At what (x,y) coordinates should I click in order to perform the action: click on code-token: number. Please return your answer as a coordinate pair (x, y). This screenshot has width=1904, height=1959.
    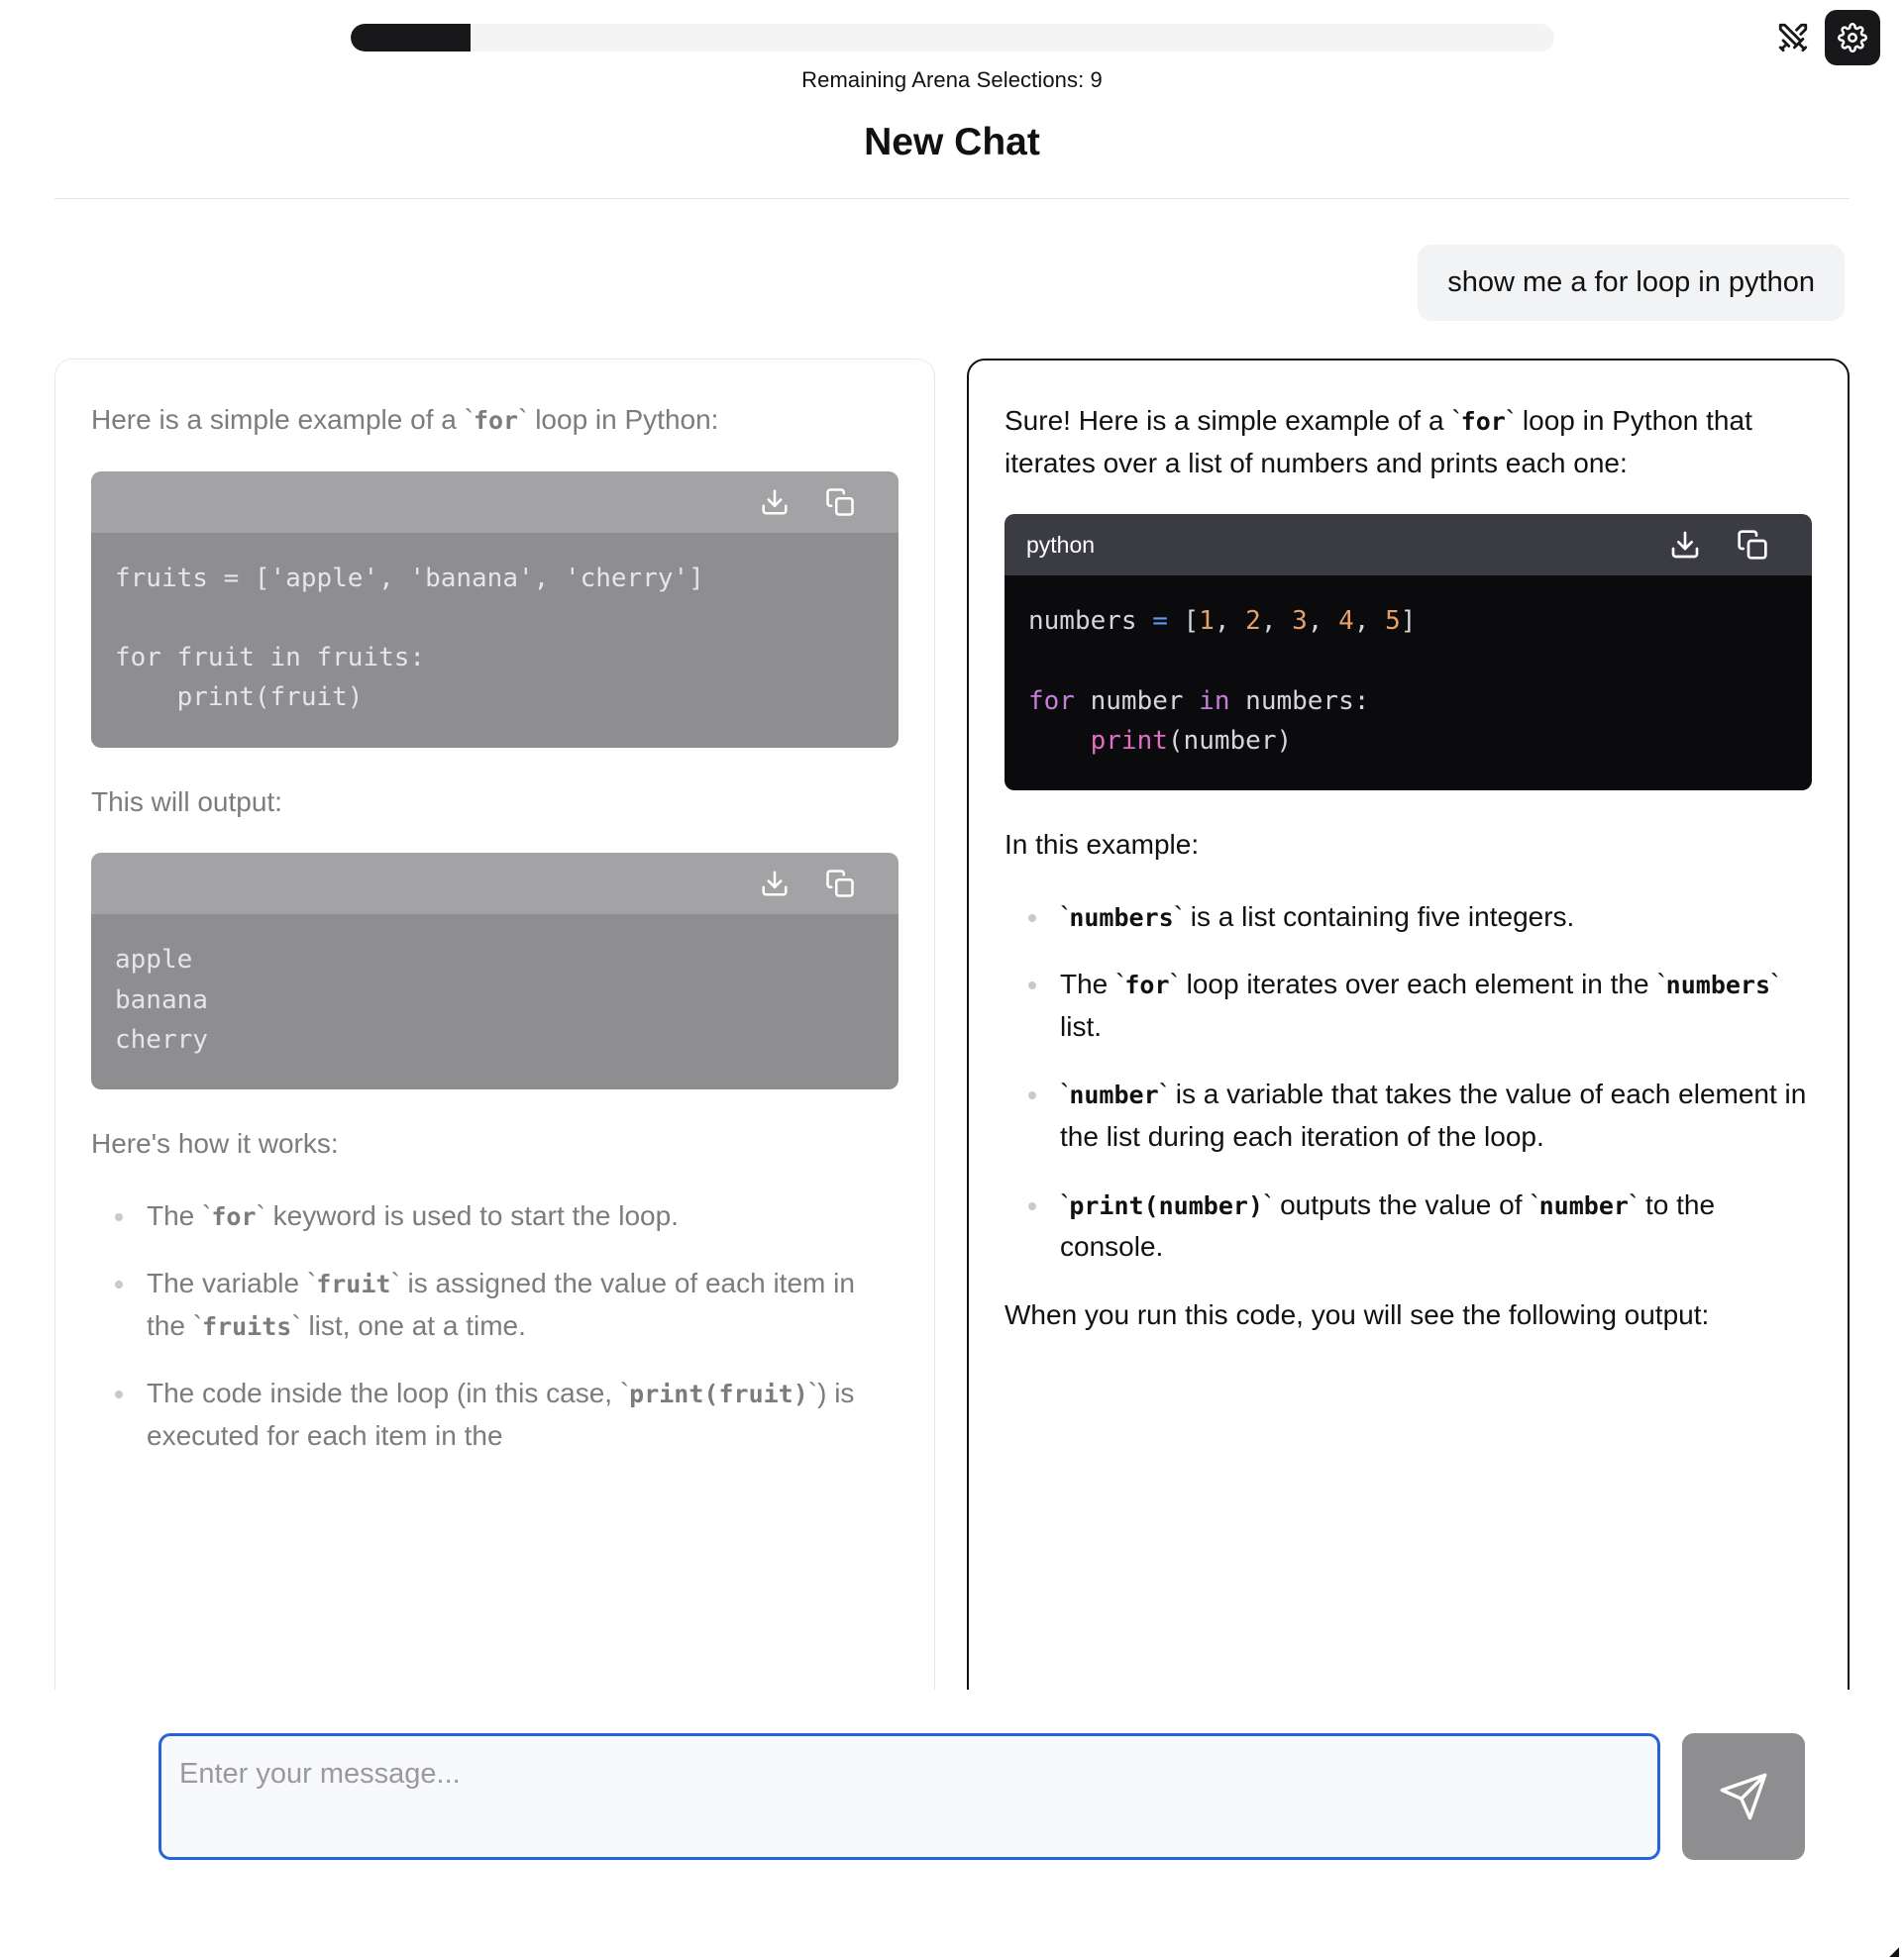
    Looking at the image, I should click on (1137, 700).